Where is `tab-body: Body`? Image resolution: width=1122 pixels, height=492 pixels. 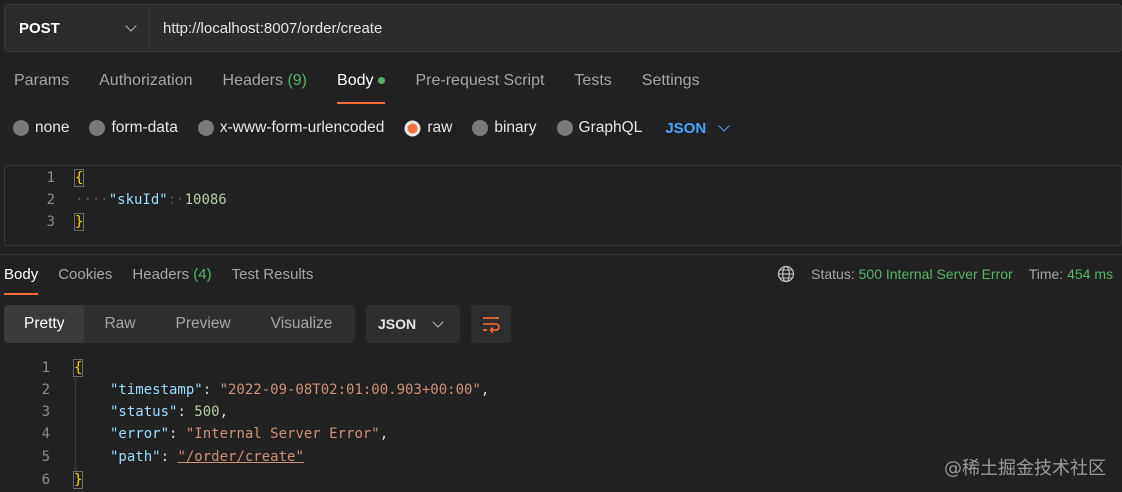
tab-body: Body is located at coordinates (361, 88).